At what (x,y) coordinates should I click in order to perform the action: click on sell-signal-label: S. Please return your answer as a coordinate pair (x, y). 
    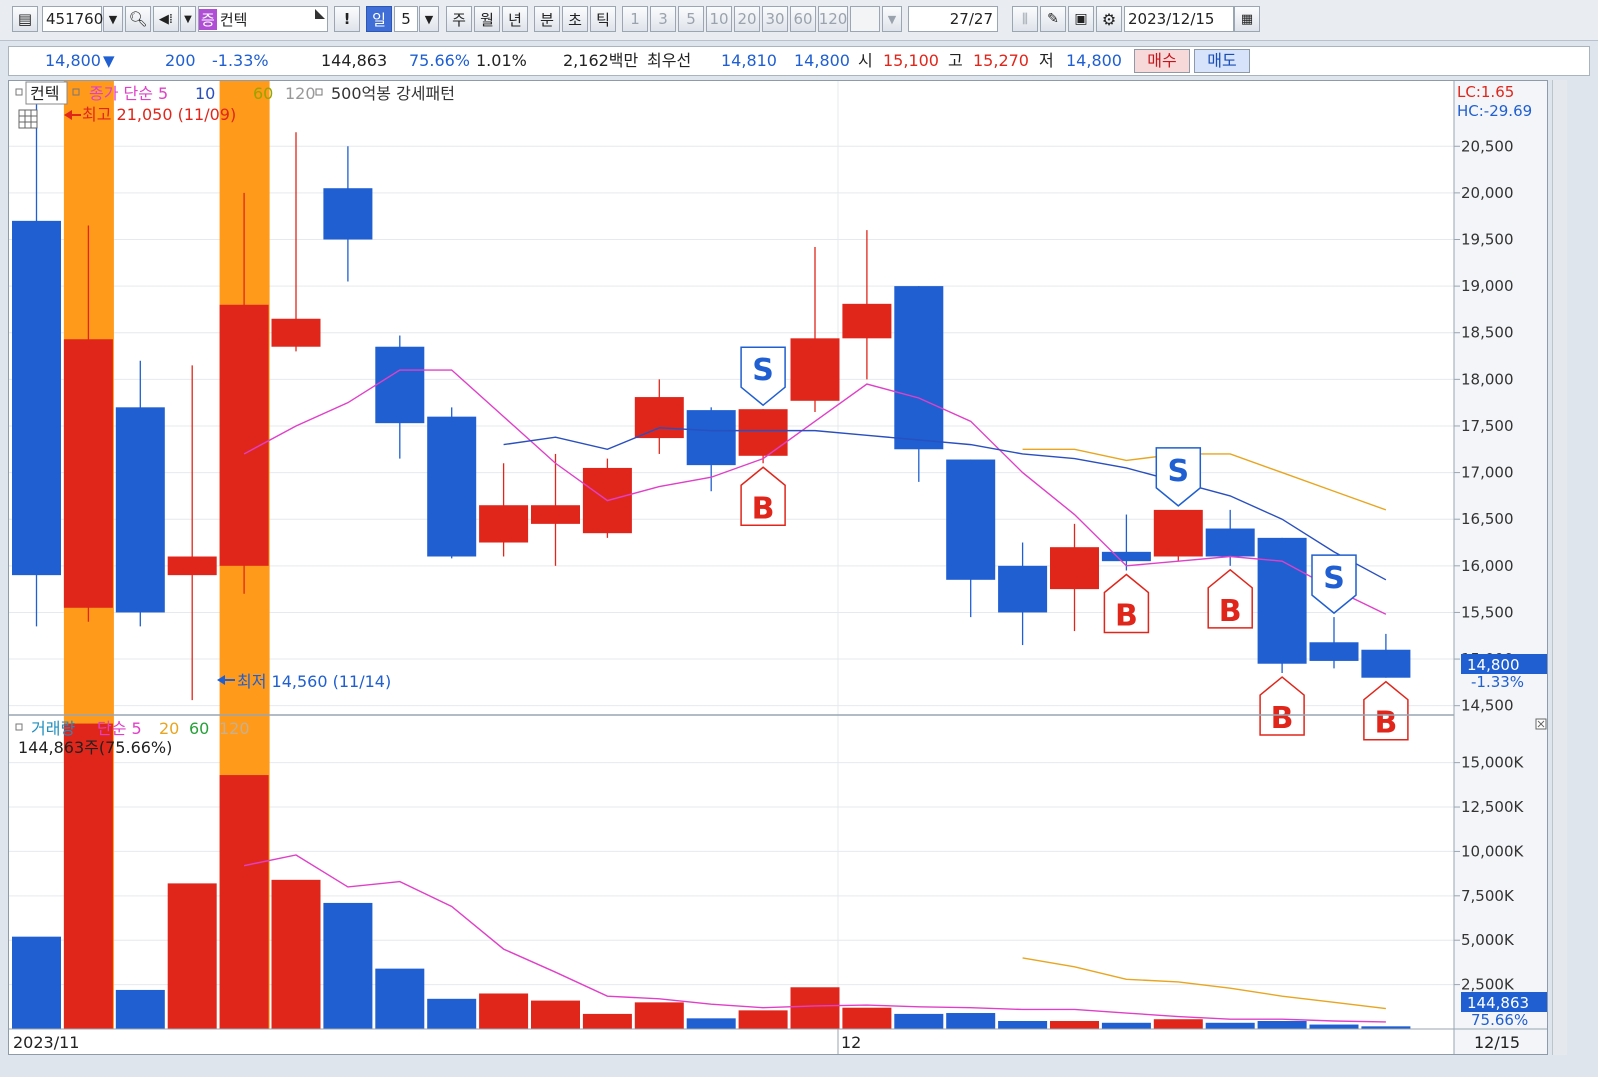
    Looking at the image, I should click on (1334, 578).